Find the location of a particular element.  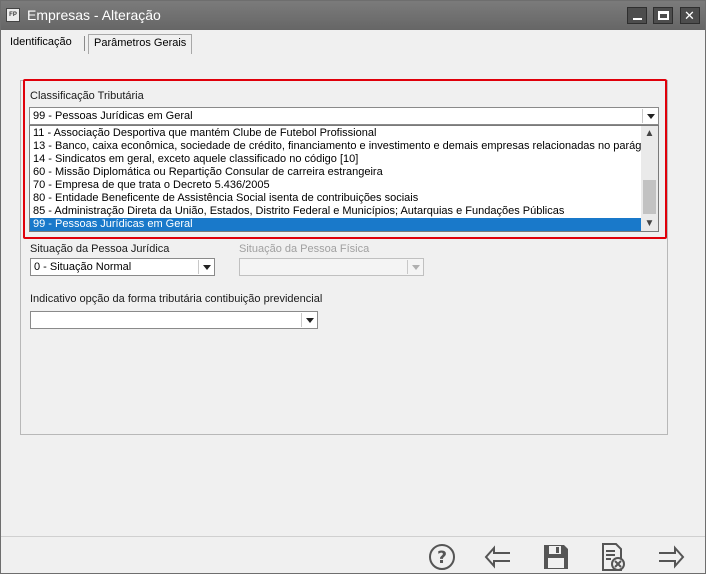

help-icon: ? is located at coordinates (442, 557).